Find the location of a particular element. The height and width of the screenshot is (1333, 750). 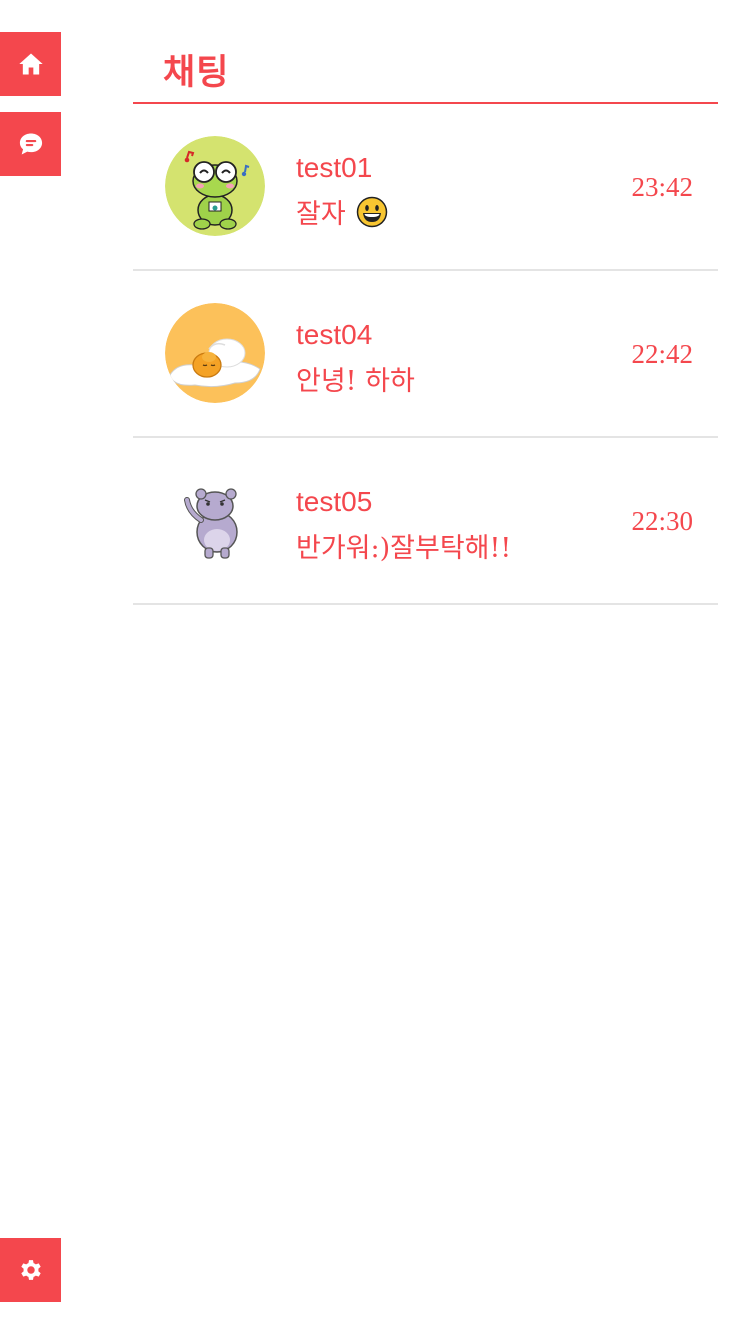

avatar-frog is located at coordinates (215, 186).